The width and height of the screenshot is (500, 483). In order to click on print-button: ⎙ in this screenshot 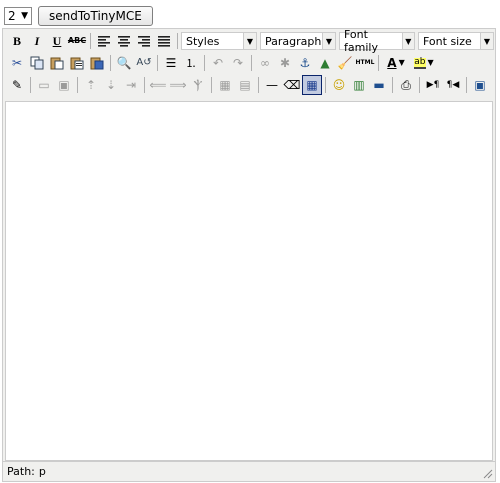, I will do `click(406, 85)`.